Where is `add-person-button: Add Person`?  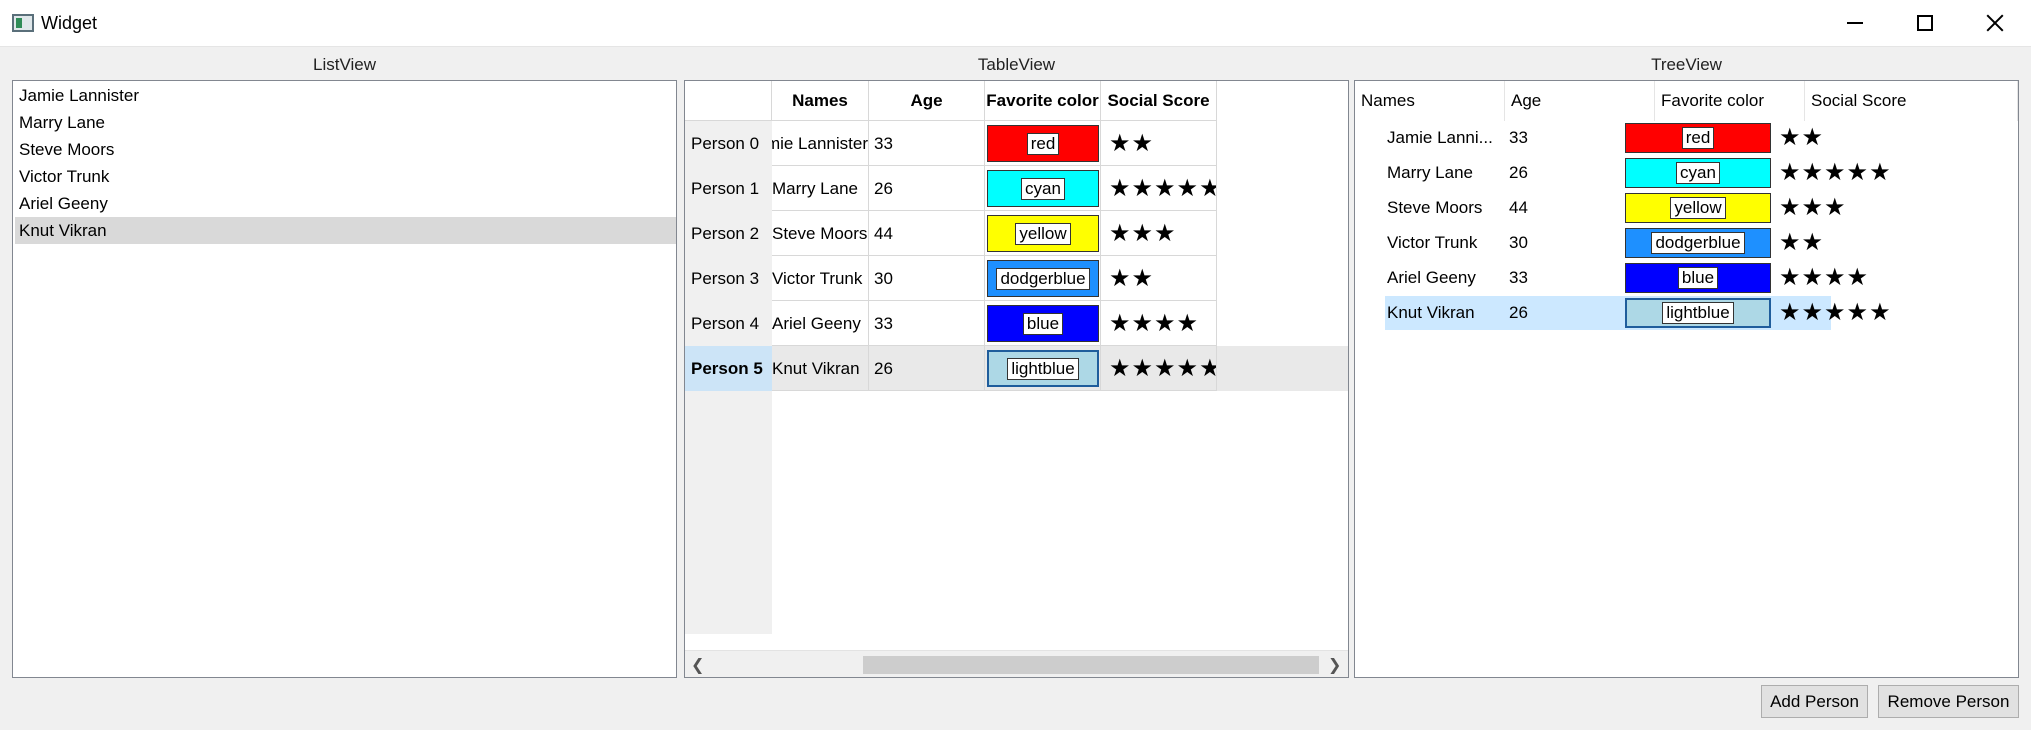 add-person-button: Add Person is located at coordinates (1814, 701).